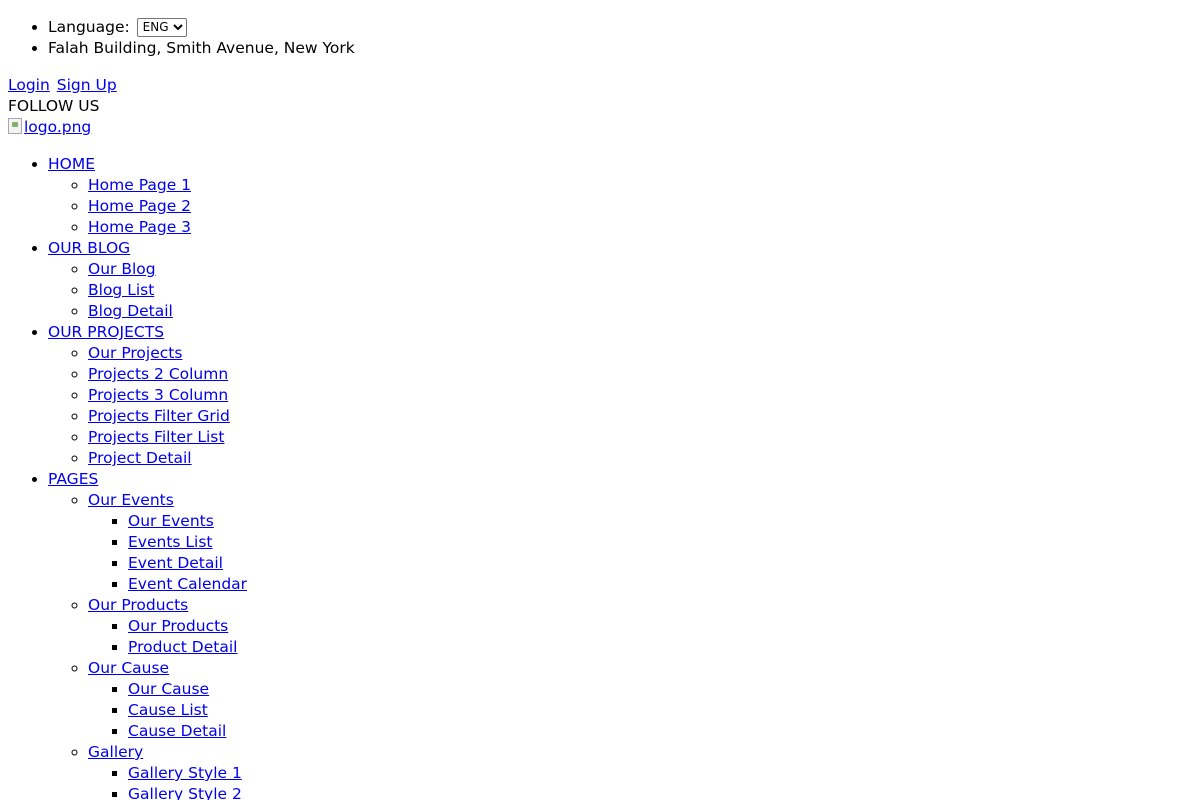  I want to click on language-select: ENG, so click(161, 27).